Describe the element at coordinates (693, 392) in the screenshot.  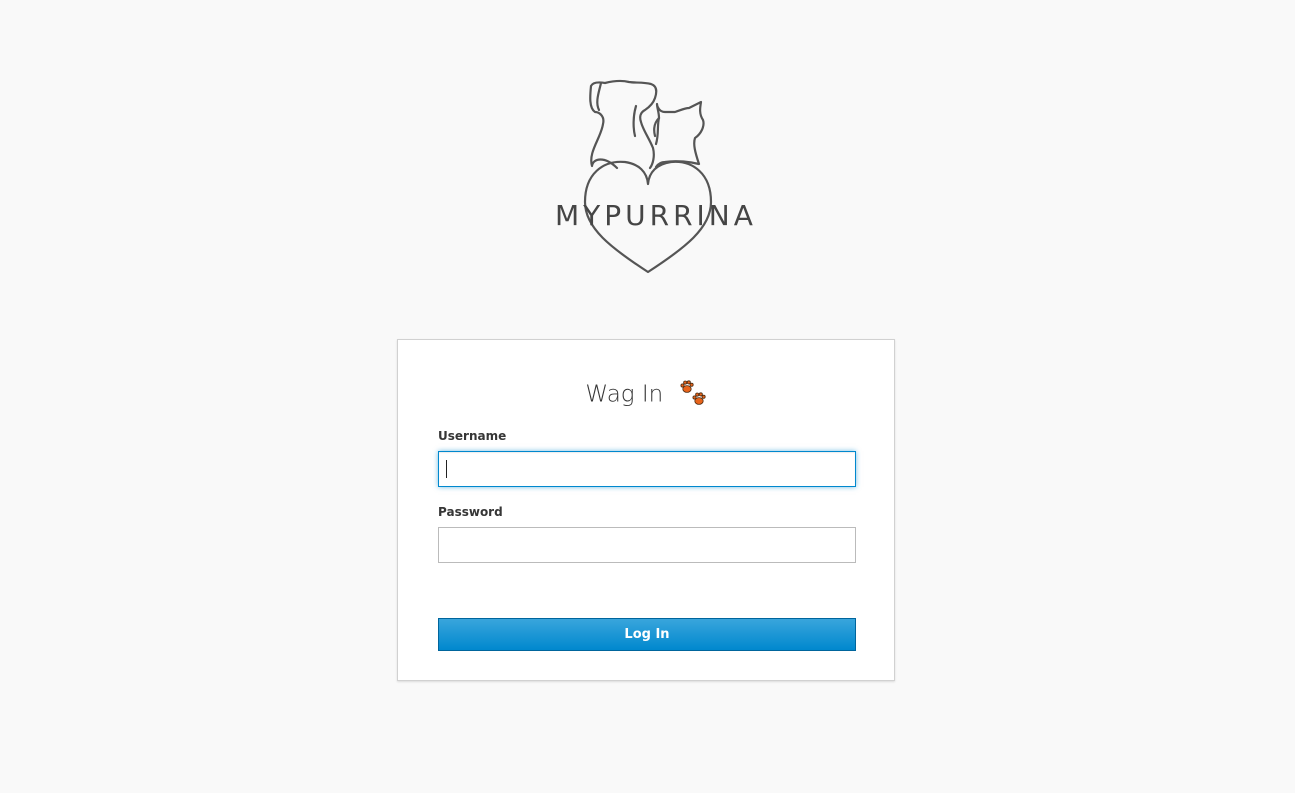
I see `paw-prints-icon` at that location.